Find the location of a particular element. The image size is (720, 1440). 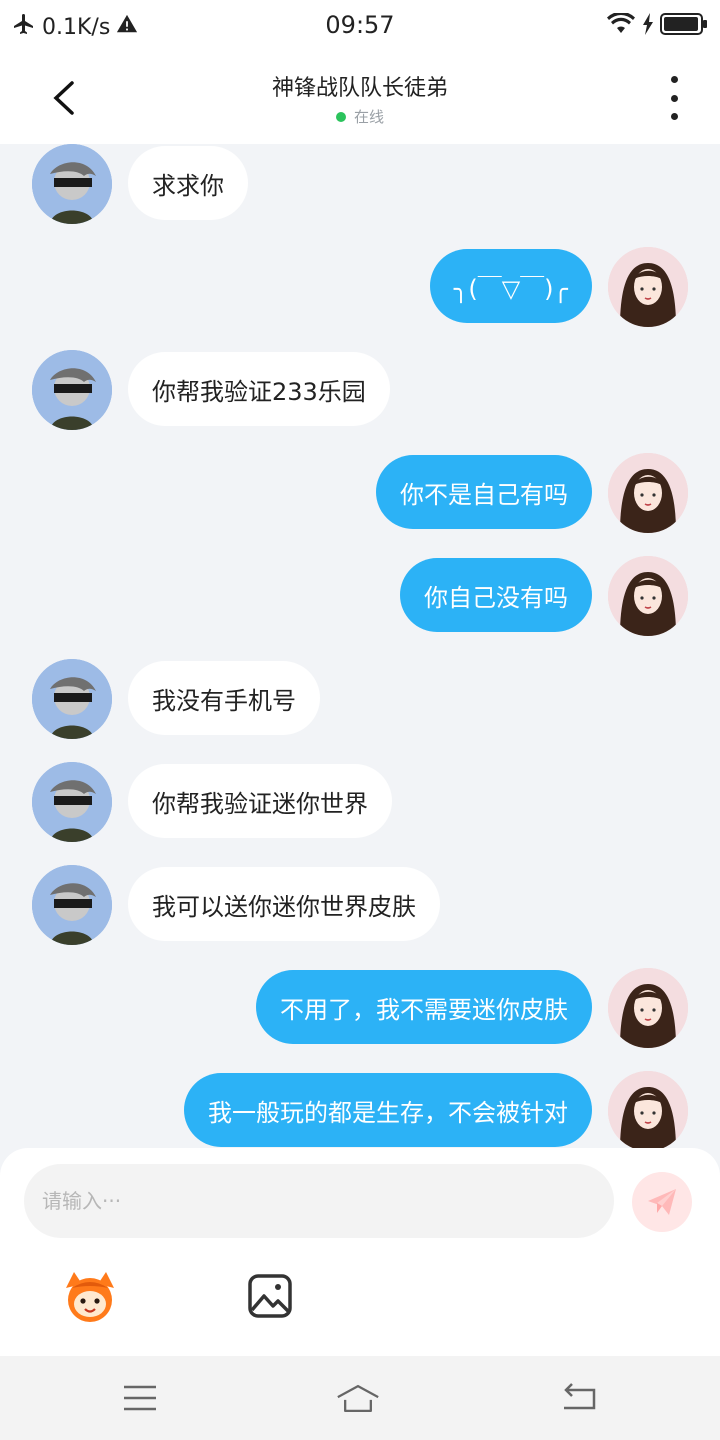

message-row: 你帮我验证233乐园 is located at coordinates (360, 390).